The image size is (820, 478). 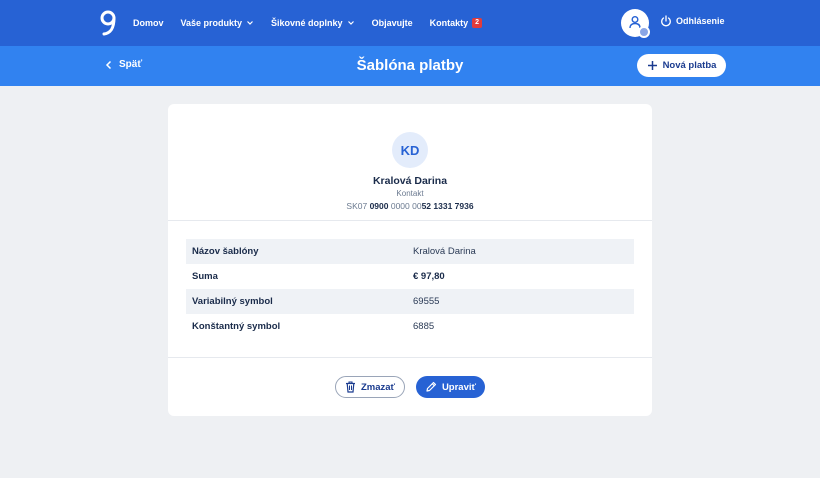 I want to click on contact-avatar: KD, so click(x=410, y=150).